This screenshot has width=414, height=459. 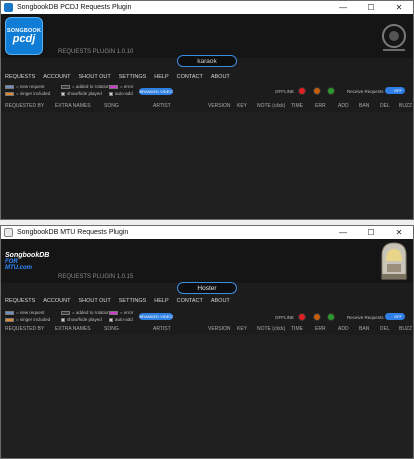 I want to click on title-bar: SongbookDB PCDJ Requests Plugin — ☐ ✕, so click(x=207, y=7).